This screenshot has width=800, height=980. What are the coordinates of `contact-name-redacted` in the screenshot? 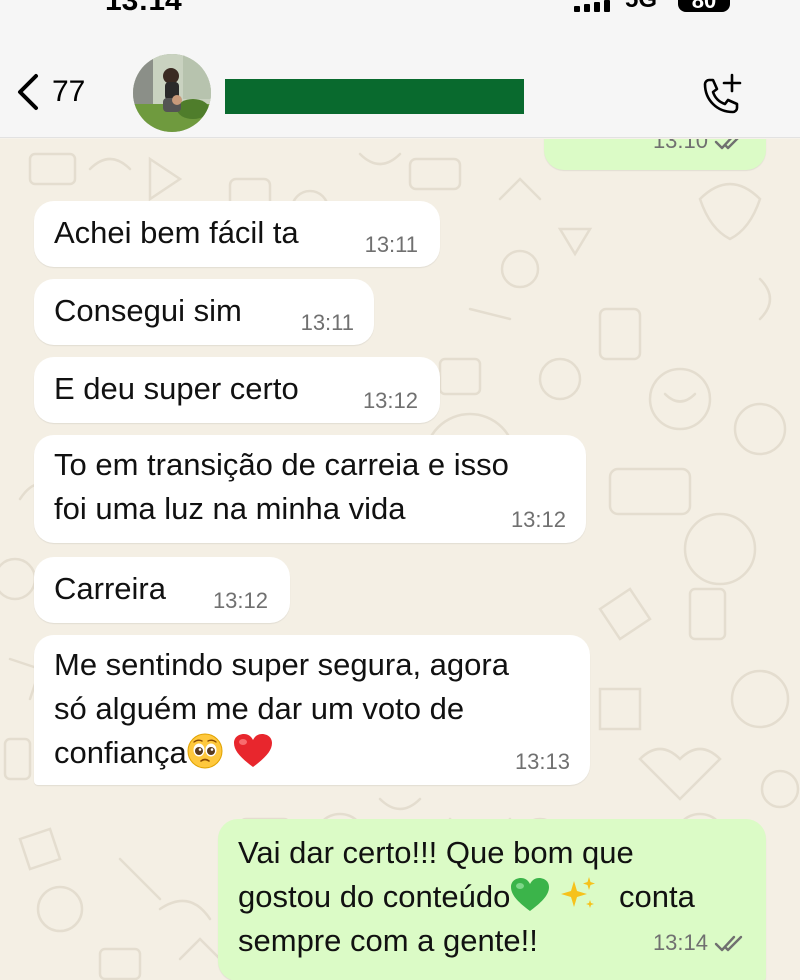 It's located at (374, 96).